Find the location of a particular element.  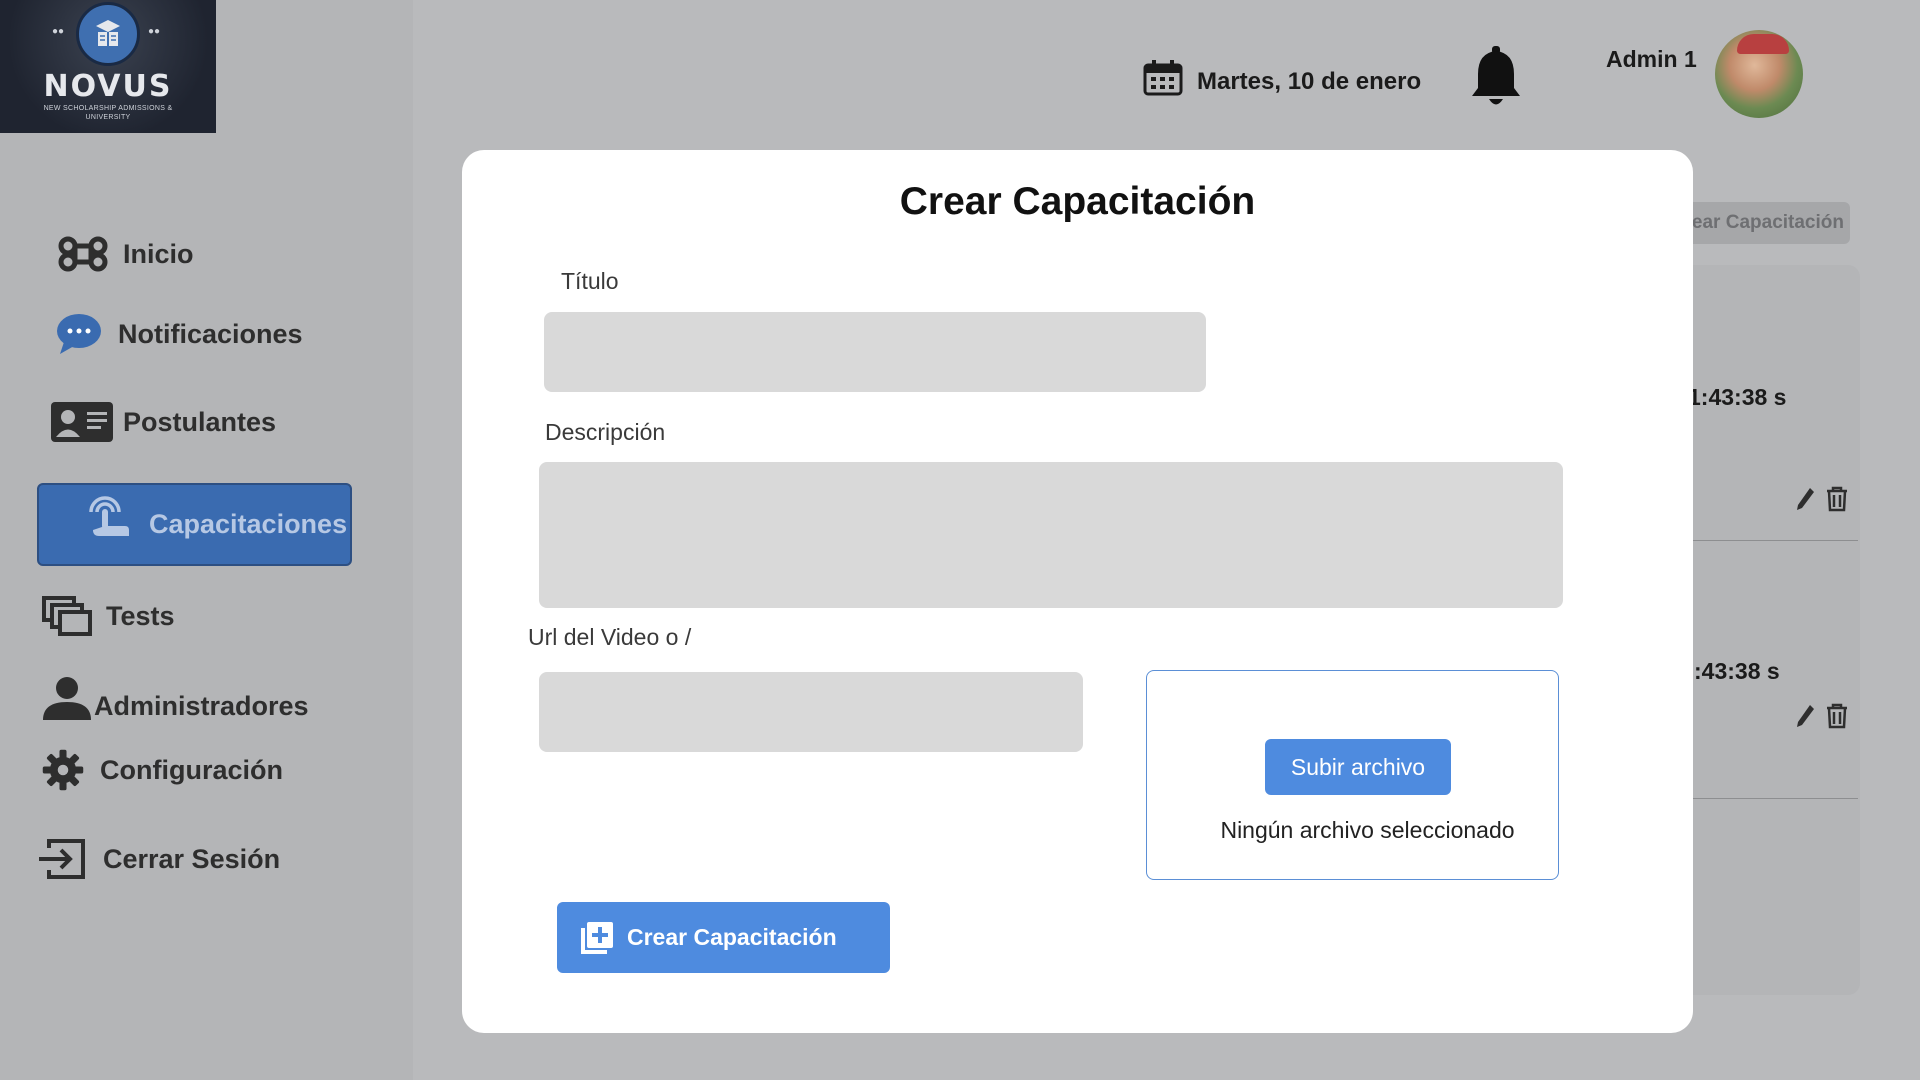

sidebar-item-label: Tests is located at coordinates (140, 615).